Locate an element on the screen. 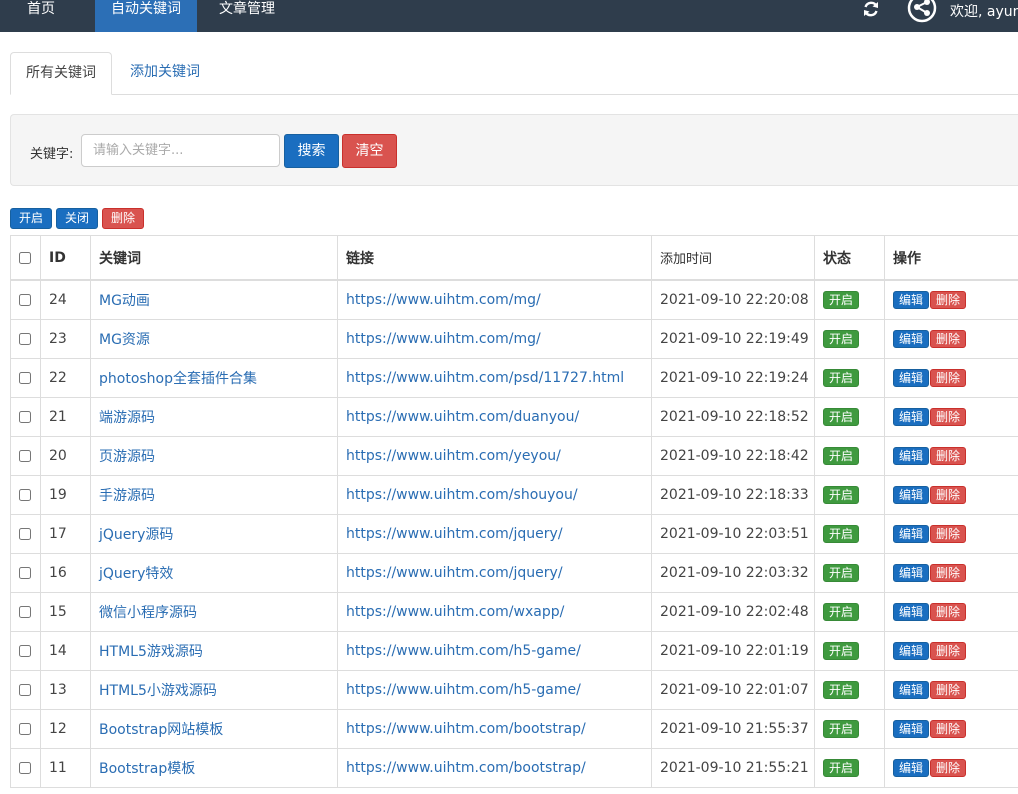 This screenshot has width=1018, height=794. tab-add-keyword: 添加关键词 is located at coordinates (165, 72).